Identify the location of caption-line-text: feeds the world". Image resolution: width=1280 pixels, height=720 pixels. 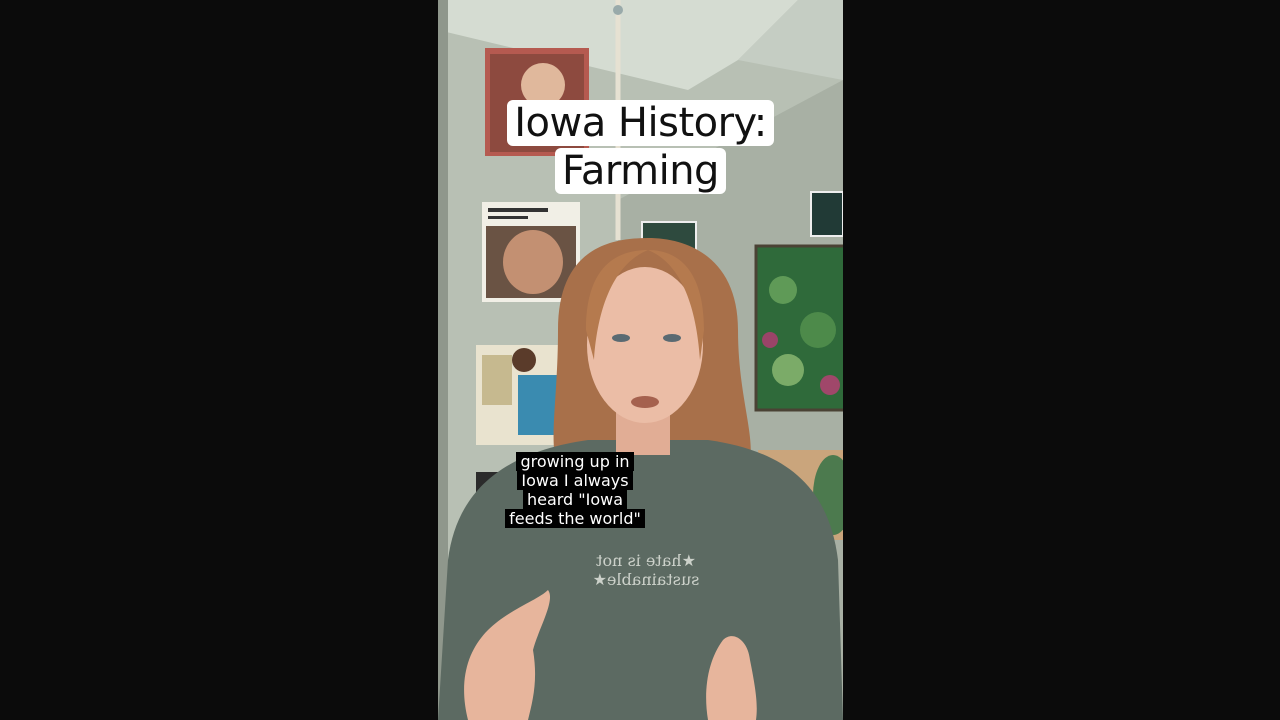
(575, 518).